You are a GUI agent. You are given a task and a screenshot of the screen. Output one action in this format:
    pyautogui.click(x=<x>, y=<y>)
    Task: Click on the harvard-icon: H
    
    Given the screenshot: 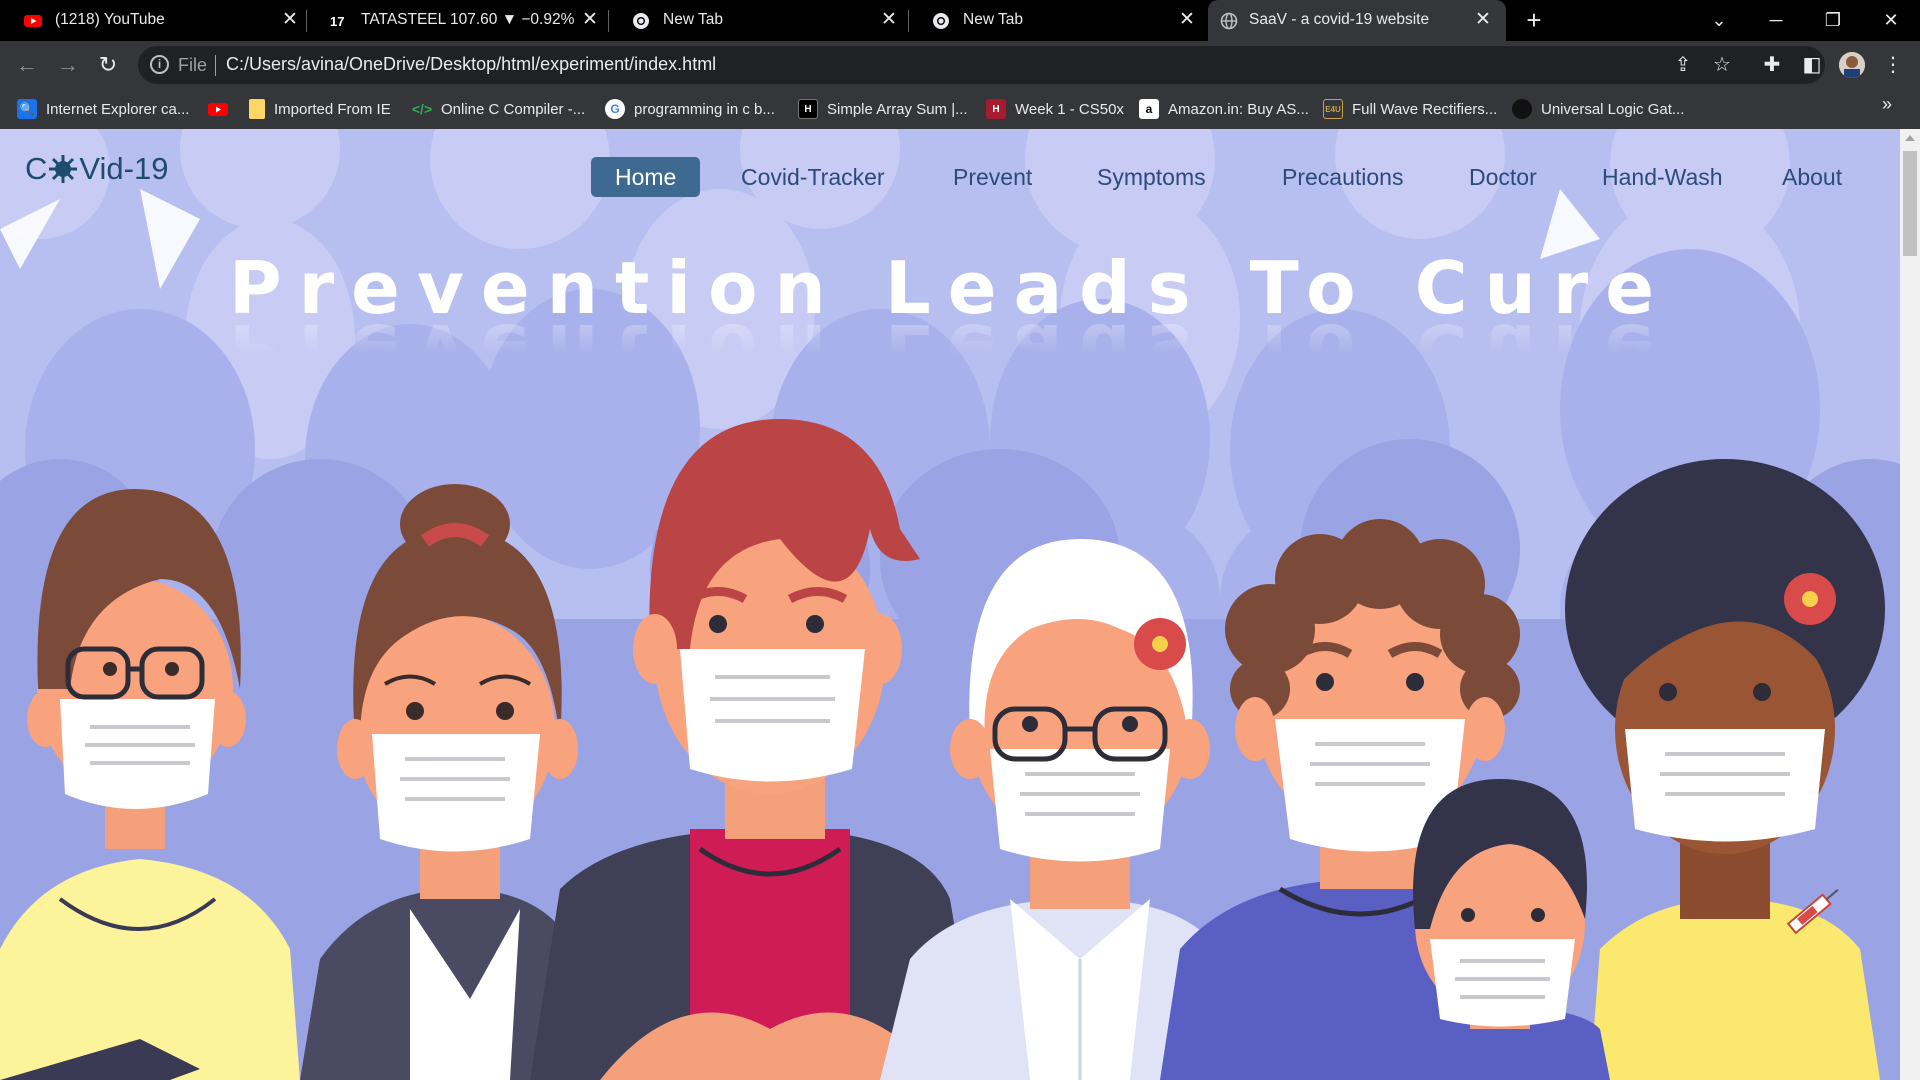 What is the action you would take?
    pyautogui.click(x=996, y=109)
    